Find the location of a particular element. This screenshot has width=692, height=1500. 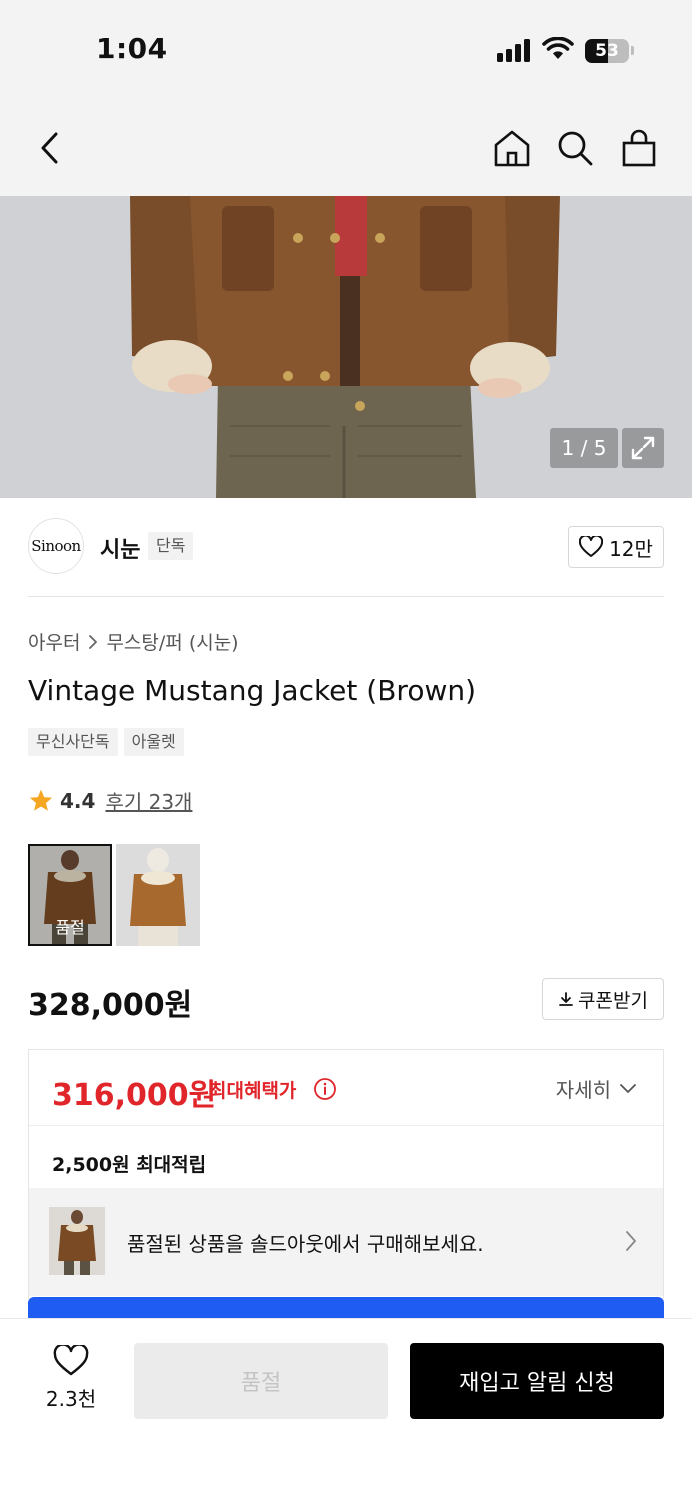

brand-like-count: 12만 is located at coordinates (631, 548).